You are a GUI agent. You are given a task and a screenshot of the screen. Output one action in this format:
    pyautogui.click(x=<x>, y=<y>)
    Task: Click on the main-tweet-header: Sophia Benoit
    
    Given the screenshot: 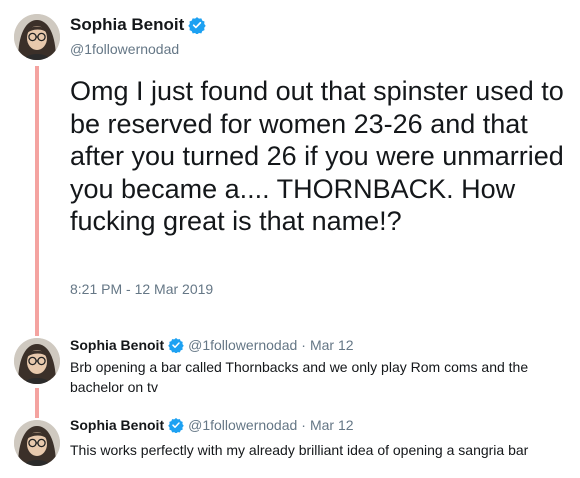 What is the action you would take?
    pyautogui.click(x=138, y=25)
    